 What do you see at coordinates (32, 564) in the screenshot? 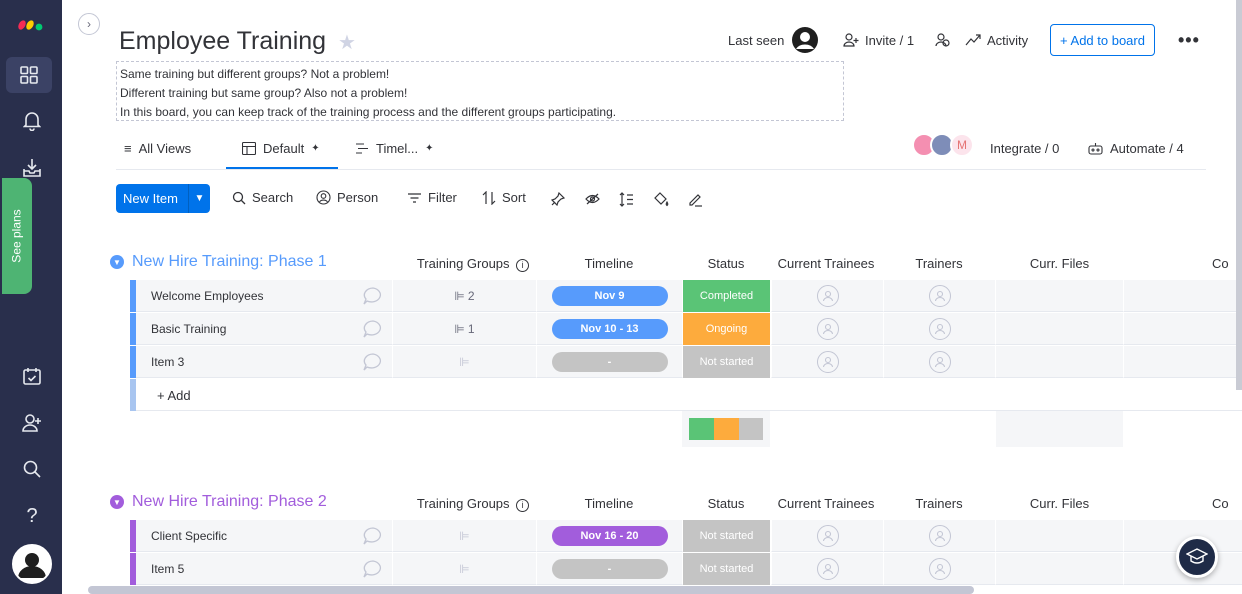
I see `user-avatar` at bounding box center [32, 564].